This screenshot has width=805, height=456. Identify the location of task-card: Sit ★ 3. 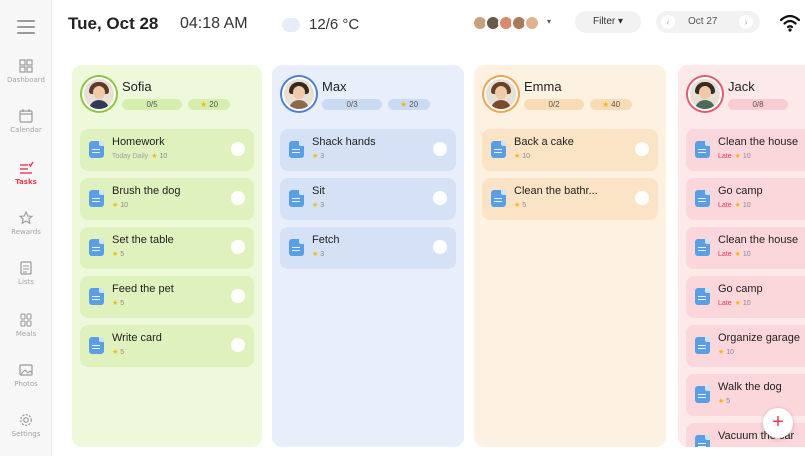
(368, 199).